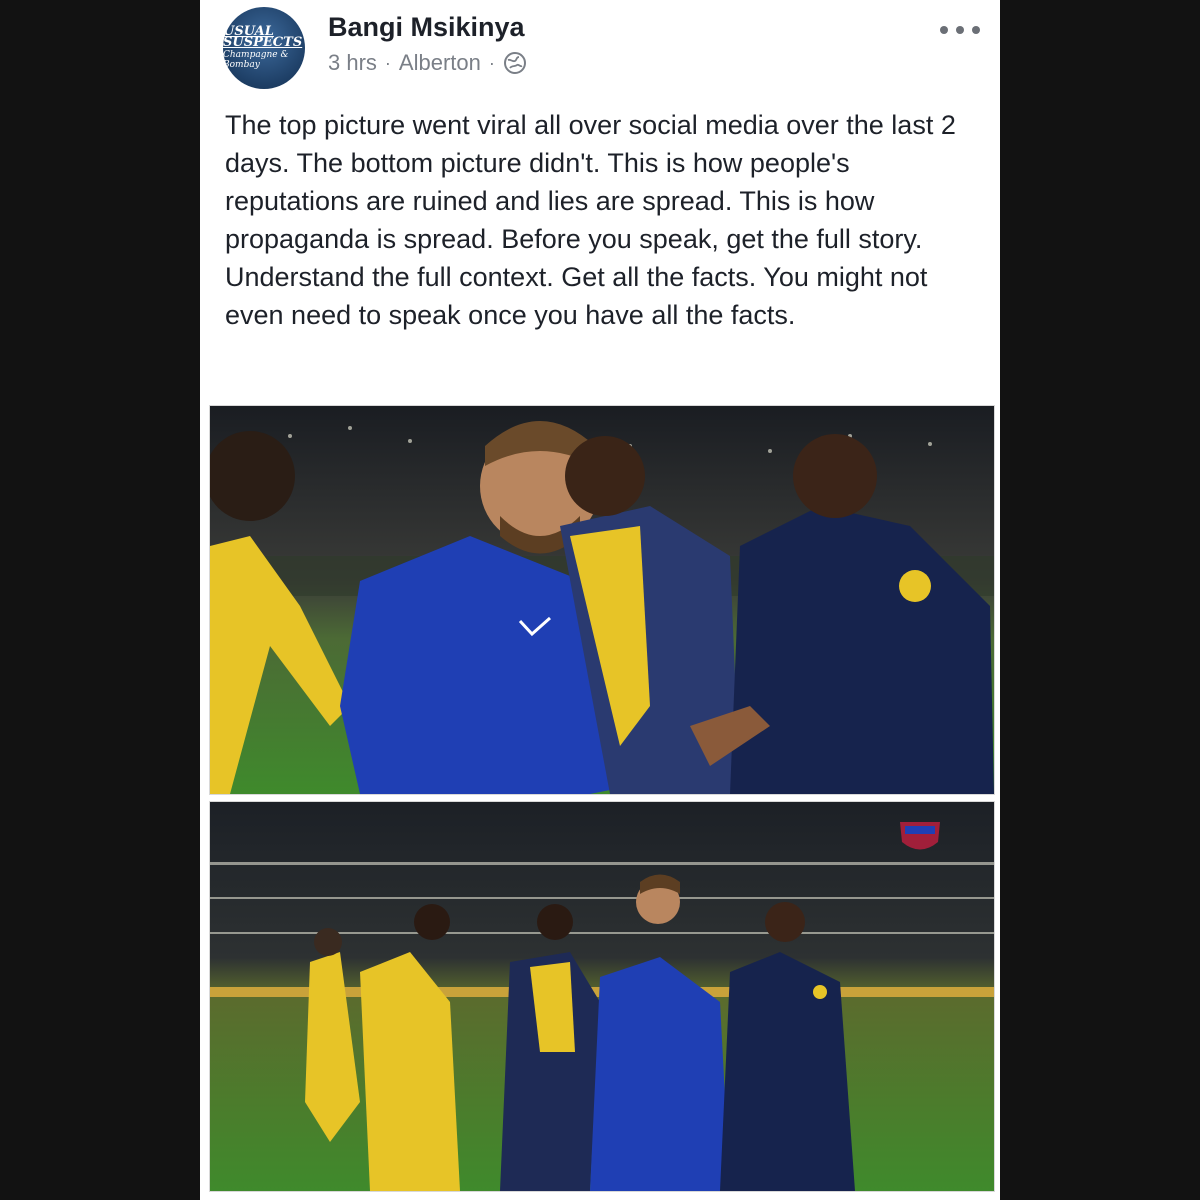 The image size is (1200, 1200). I want to click on post-meta: 3 hrs · Alberton ·, so click(427, 63).